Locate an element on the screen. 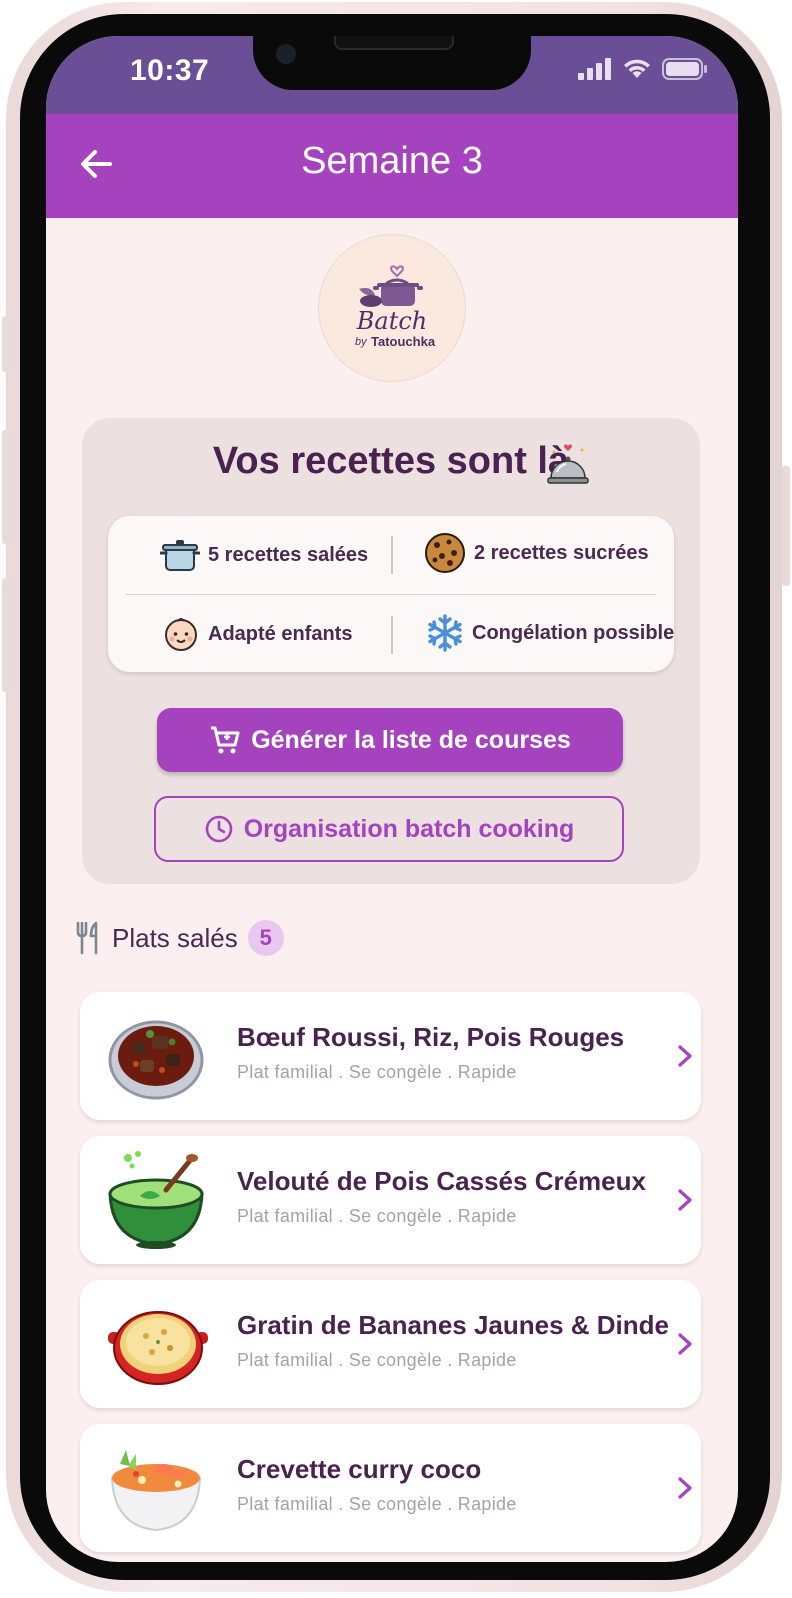 Image resolution: width=792 pixels, height=1598 pixels. summary-title: Vos recettes sont là is located at coordinates (391, 461).